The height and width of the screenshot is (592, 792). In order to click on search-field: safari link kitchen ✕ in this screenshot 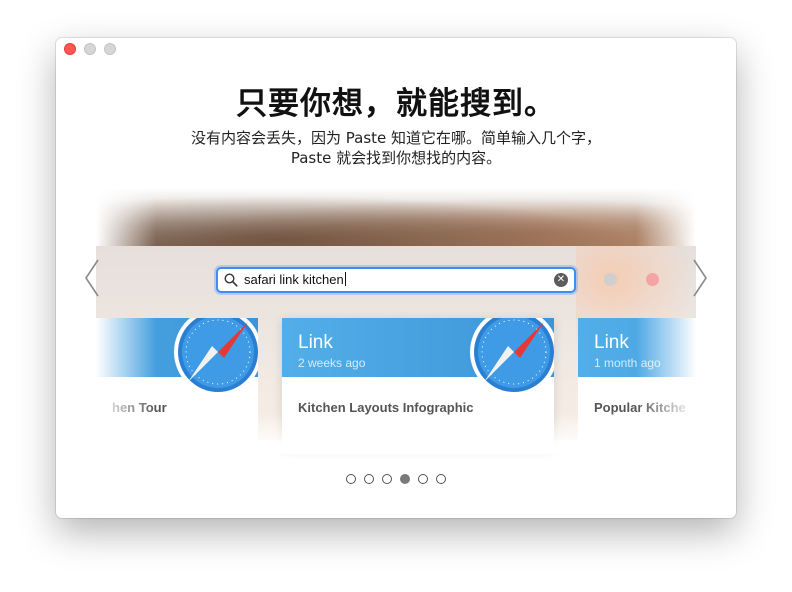, I will do `click(396, 280)`.